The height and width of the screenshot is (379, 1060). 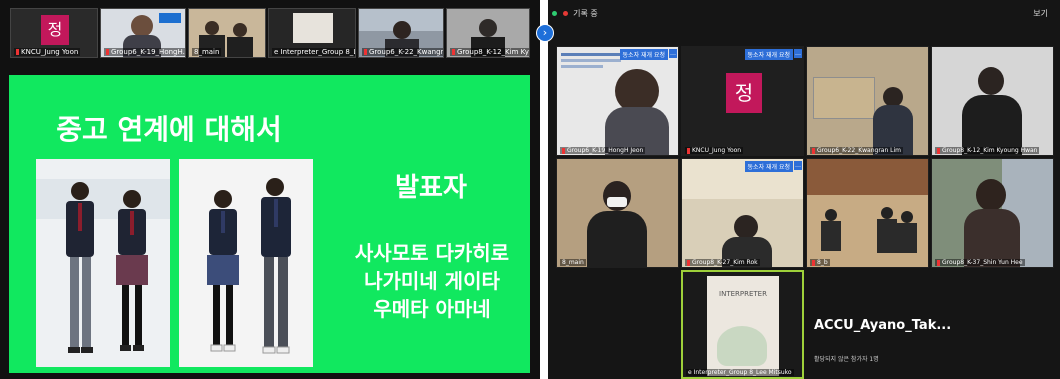 I want to click on wall-background, so click(x=867, y=177).